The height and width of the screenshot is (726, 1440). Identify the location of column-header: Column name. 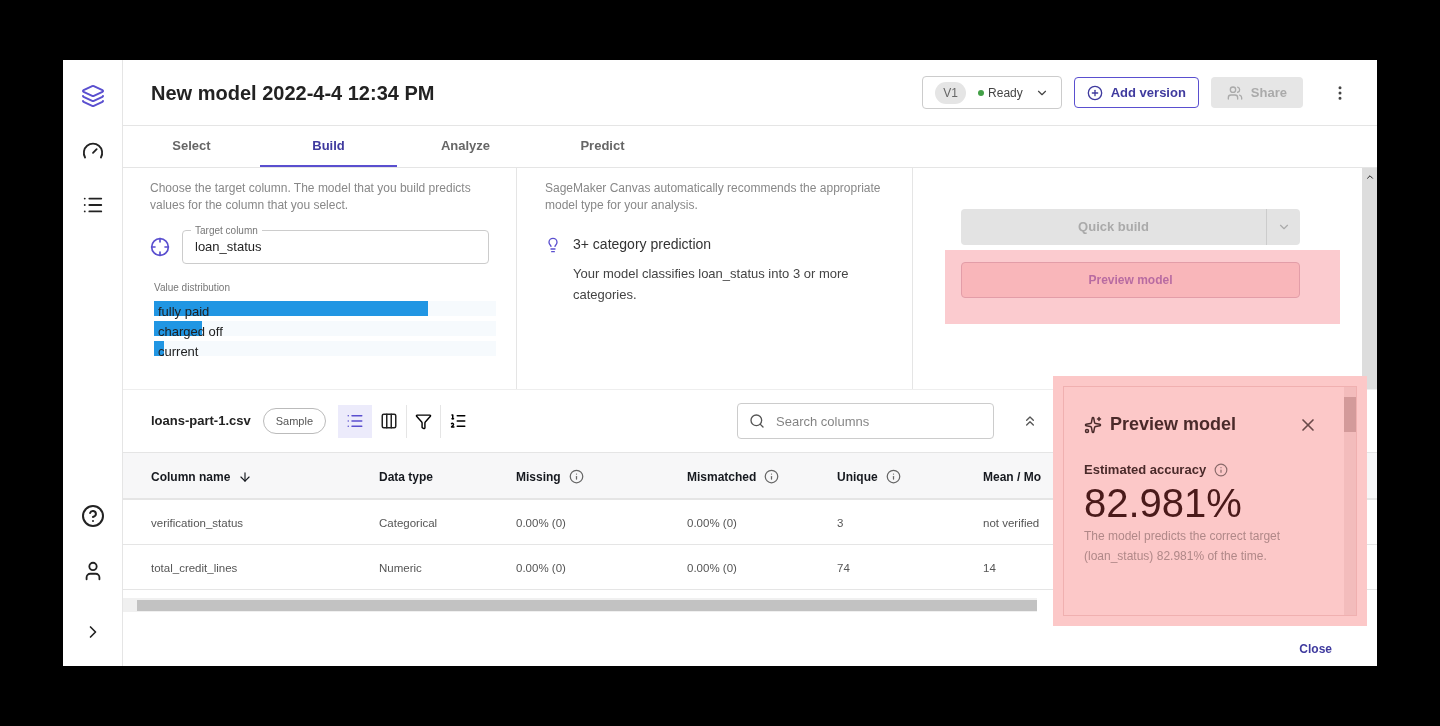
(202, 476).